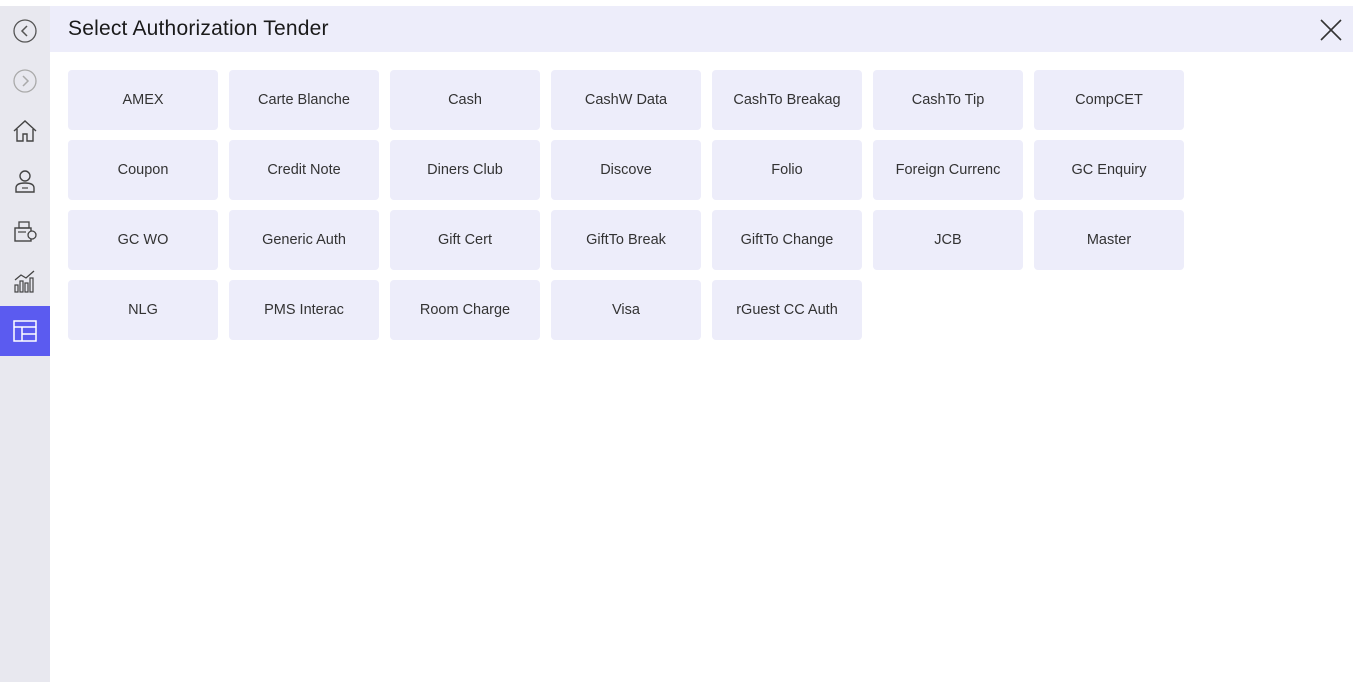 The height and width of the screenshot is (682, 1353). Describe the element at coordinates (304, 100) in the screenshot. I see `tender-button: Carte Blanche` at that location.